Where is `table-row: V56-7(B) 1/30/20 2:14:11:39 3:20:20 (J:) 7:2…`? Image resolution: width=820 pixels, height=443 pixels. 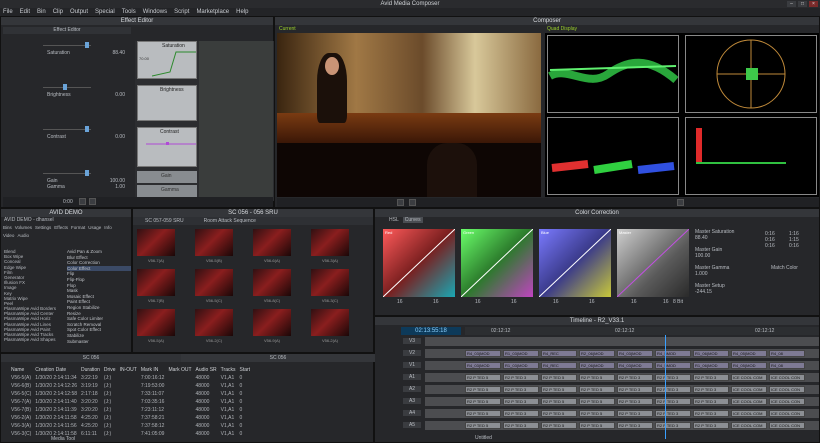 table-row: V56-7(B) 1/30/20 2:14:11:39 3:20:20 (J:) 7:2… is located at coordinates (130, 410).